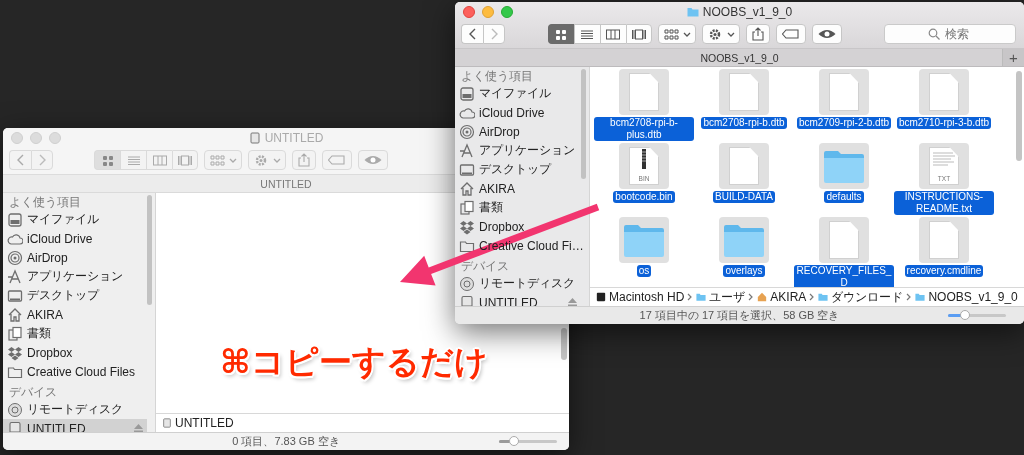 Image resolution: width=1024 pixels, height=455 pixels. What do you see at coordinates (518, 299) in the screenshot?
I see `sidebar-item: UNTITLED` at bounding box center [518, 299].